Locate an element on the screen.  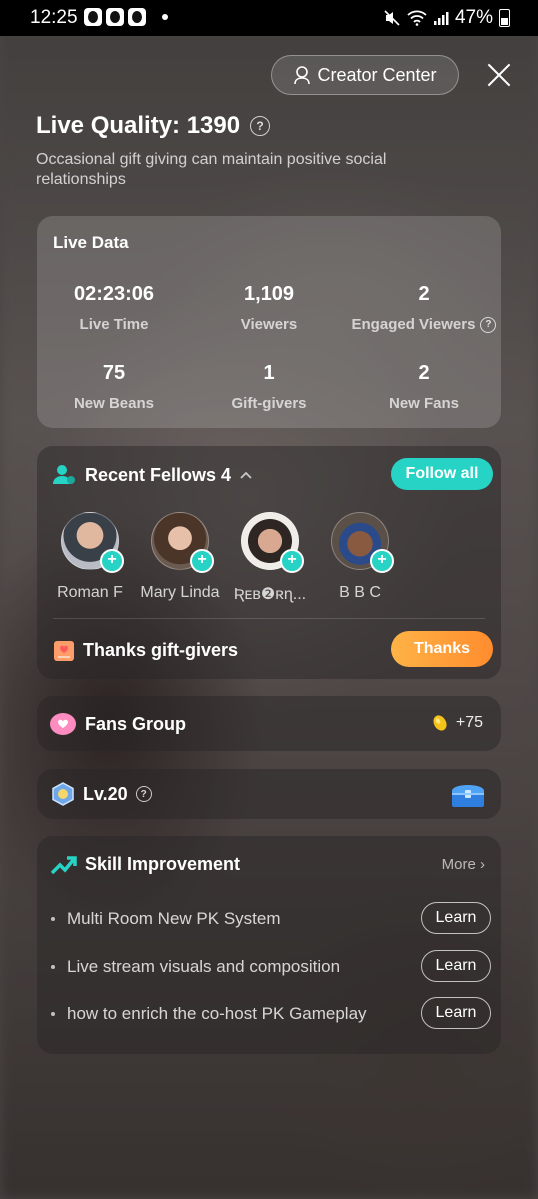
fellow-item: + B B C is located at coordinates (360, 557).